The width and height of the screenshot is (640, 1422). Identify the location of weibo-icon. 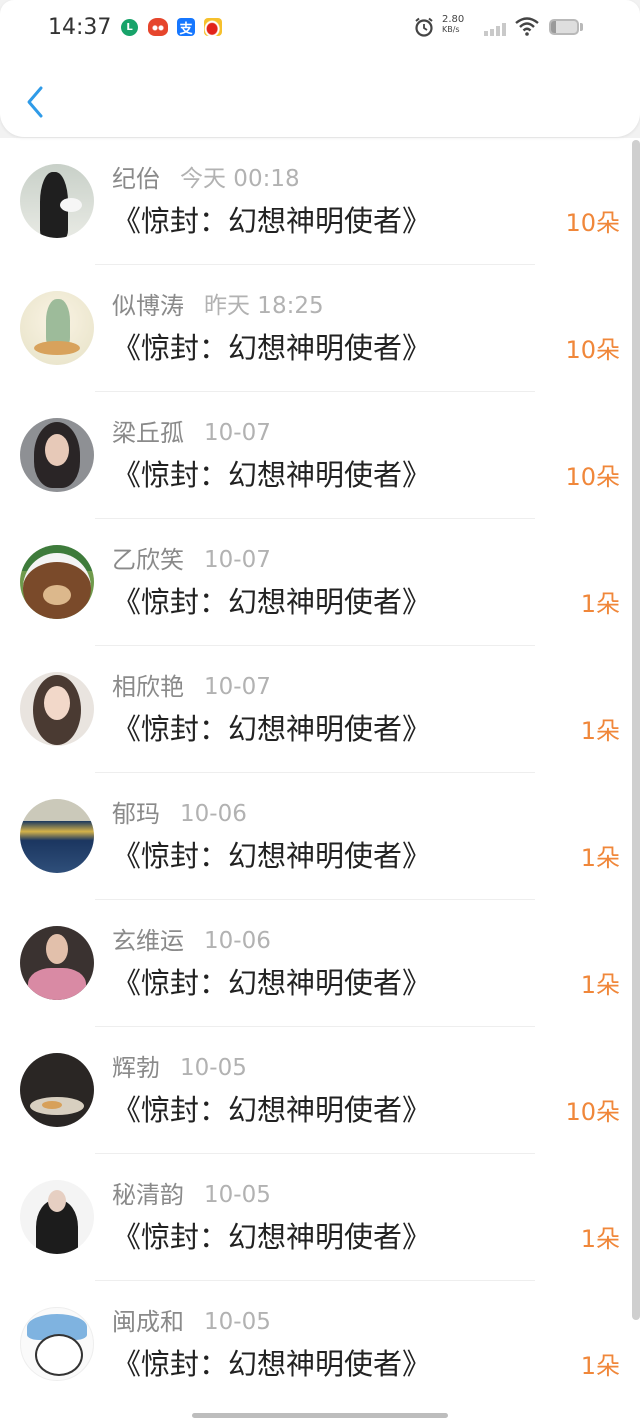
(213, 27).